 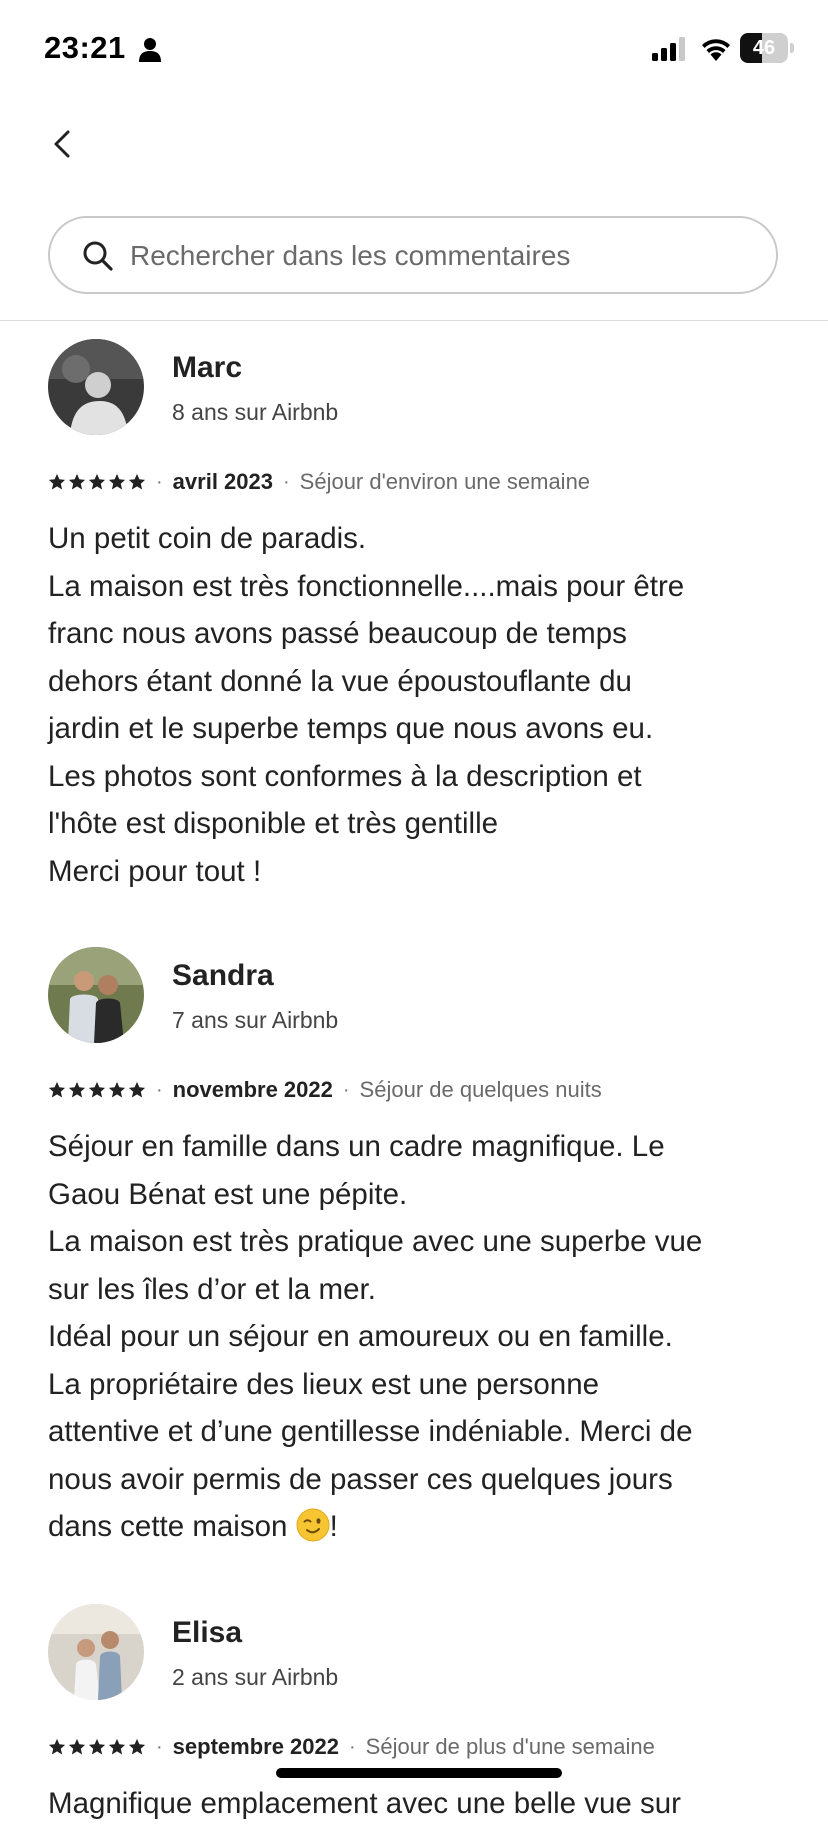 I want to click on header-divider, so click(x=414, y=320).